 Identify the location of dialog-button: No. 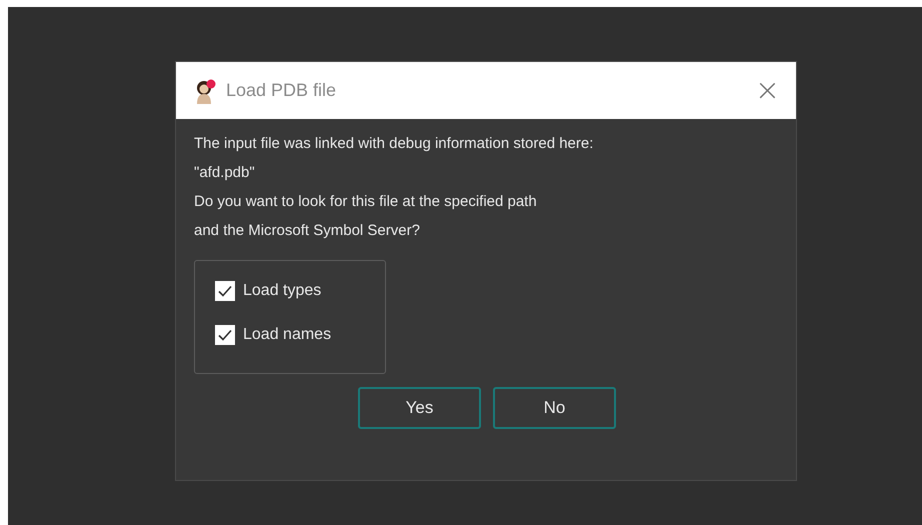
(554, 408).